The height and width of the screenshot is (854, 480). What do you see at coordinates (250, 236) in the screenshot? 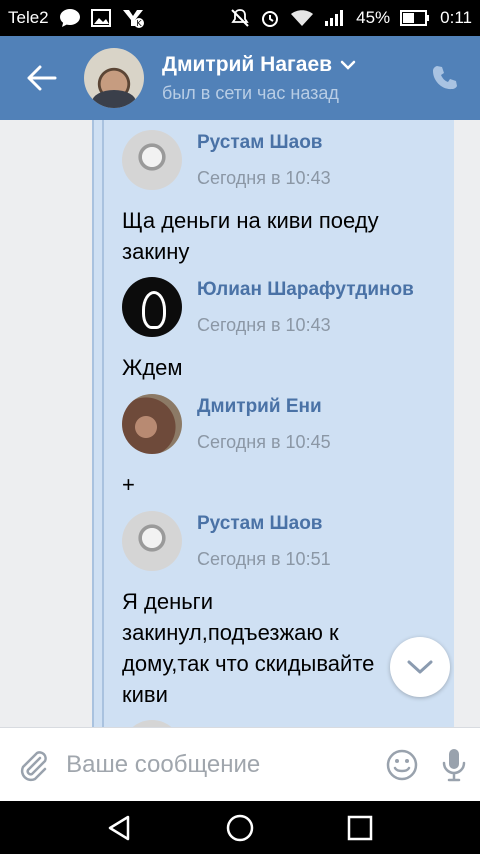
I see `message-text: Ща деньги на киви поеду закину` at bounding box center [250, 236].